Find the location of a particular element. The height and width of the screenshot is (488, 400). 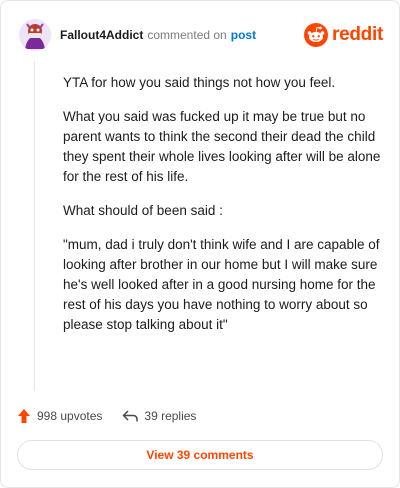

reddit-snoo-icon is located at coordinates (316, 35).